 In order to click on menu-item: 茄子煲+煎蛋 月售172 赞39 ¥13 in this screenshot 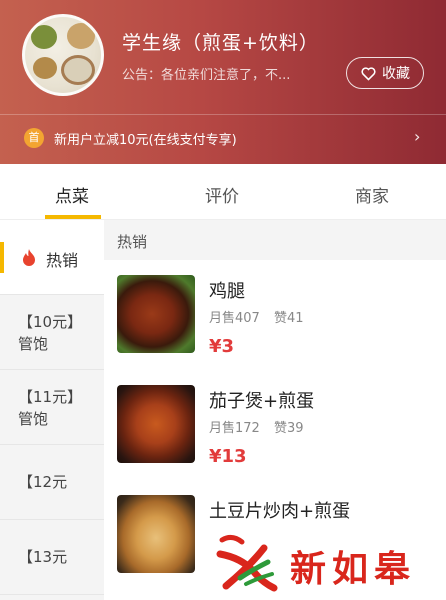, I will do `click(275, 425)`.